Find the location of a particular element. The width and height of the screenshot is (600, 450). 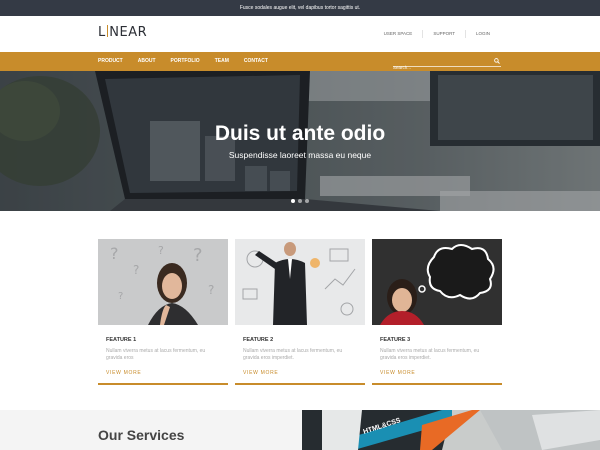

nav-item-product: PRODUCT is located at coordinates (110, 61).